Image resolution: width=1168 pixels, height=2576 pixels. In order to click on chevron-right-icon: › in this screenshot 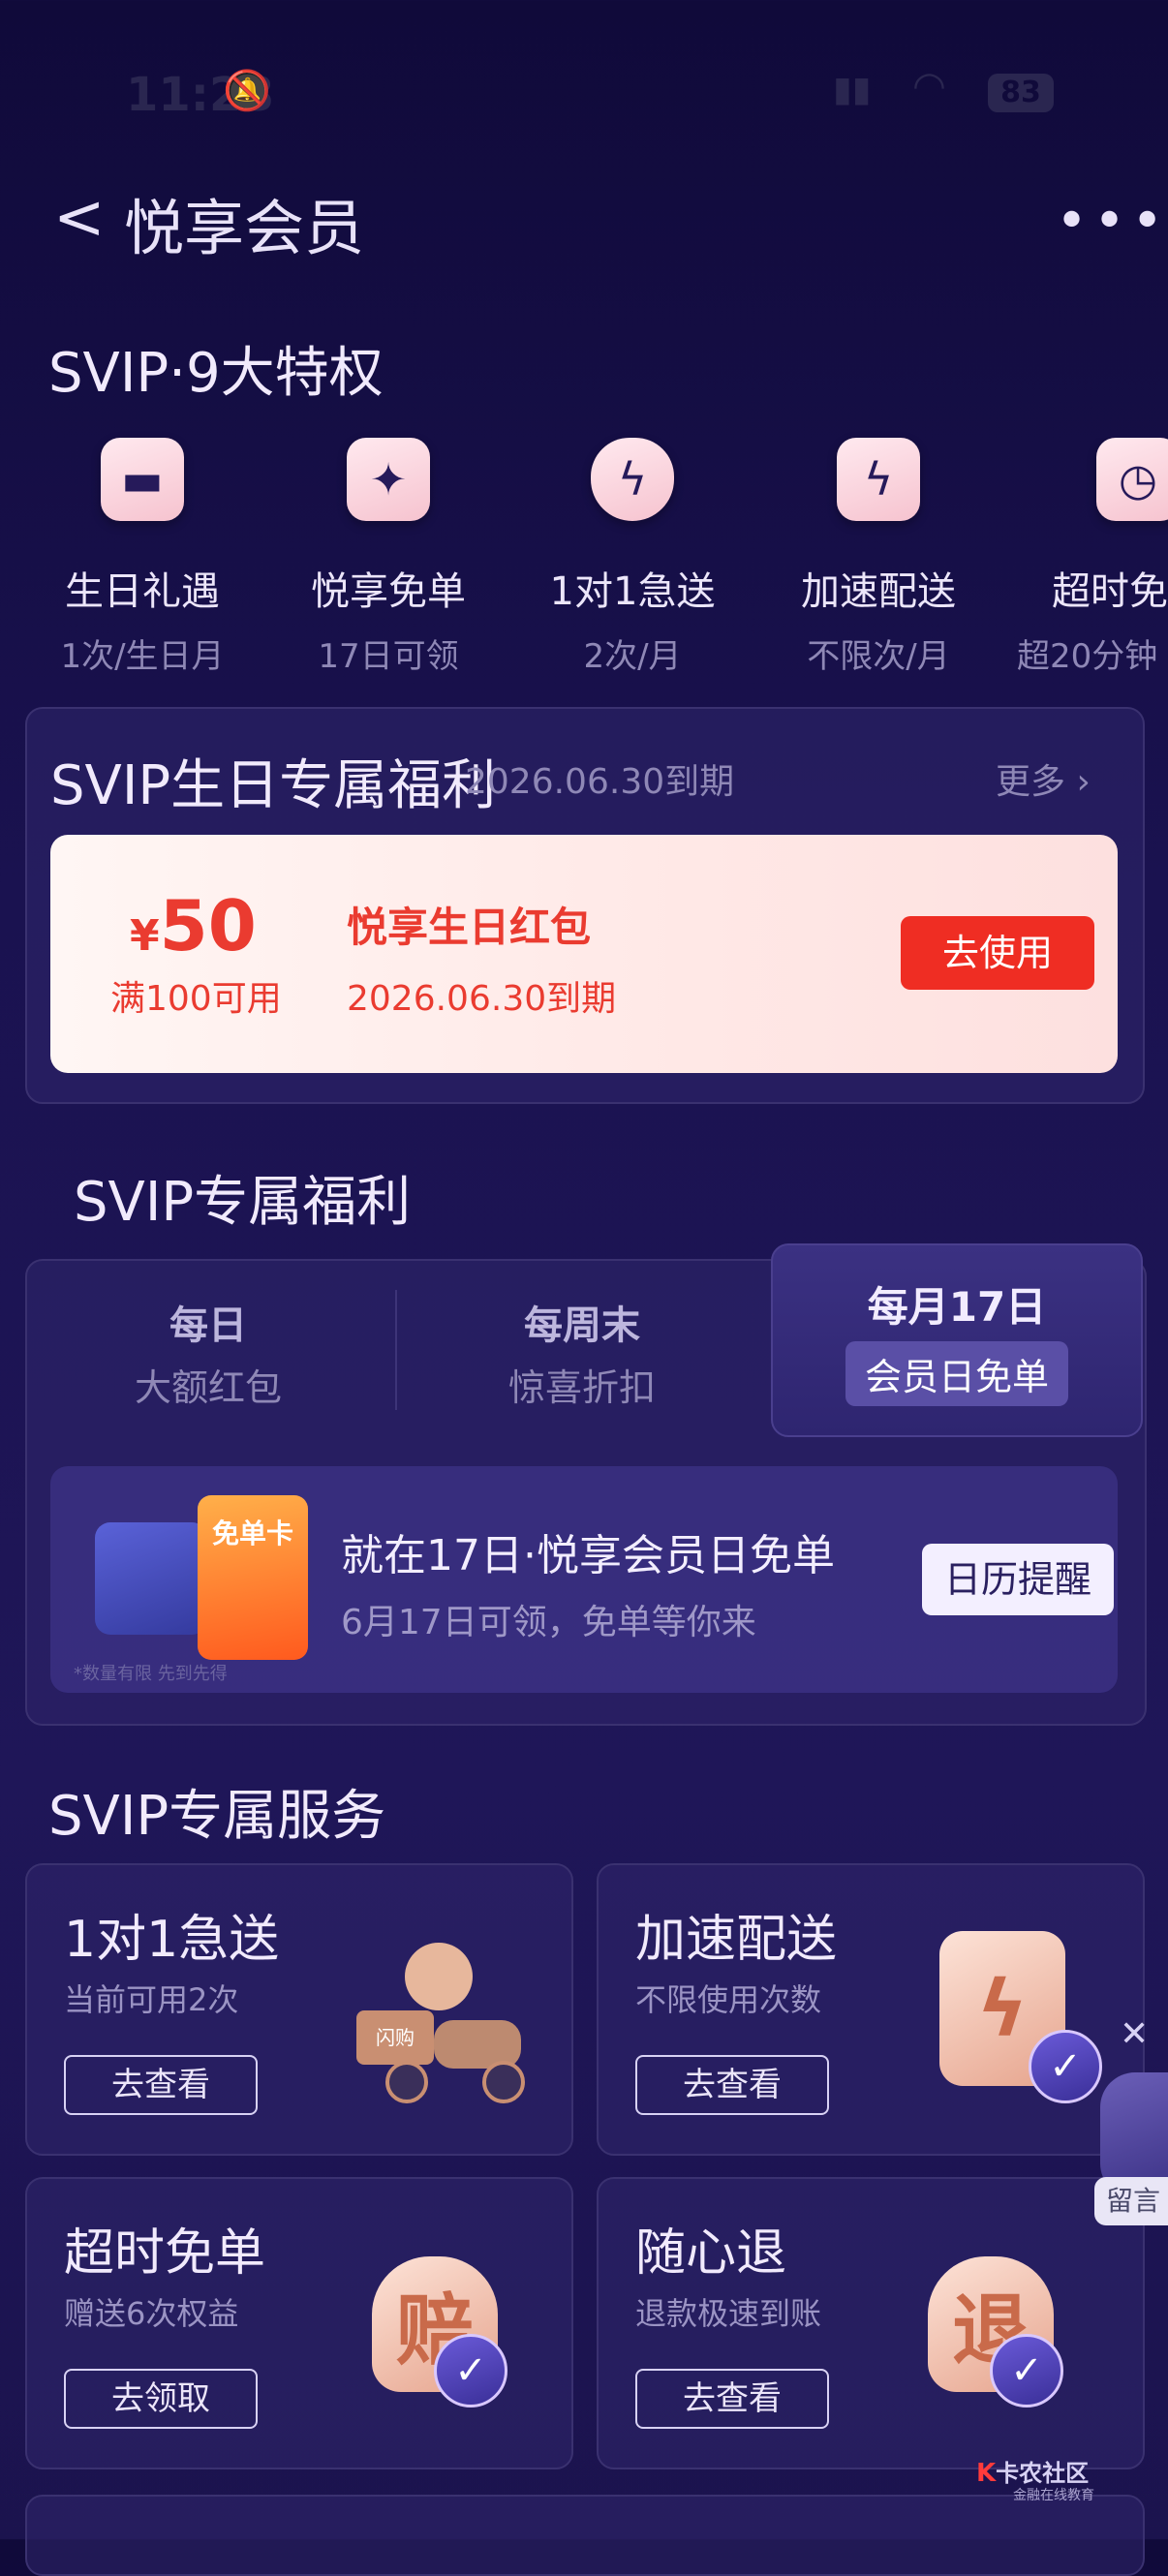, I will do `click(1078, 782)`.